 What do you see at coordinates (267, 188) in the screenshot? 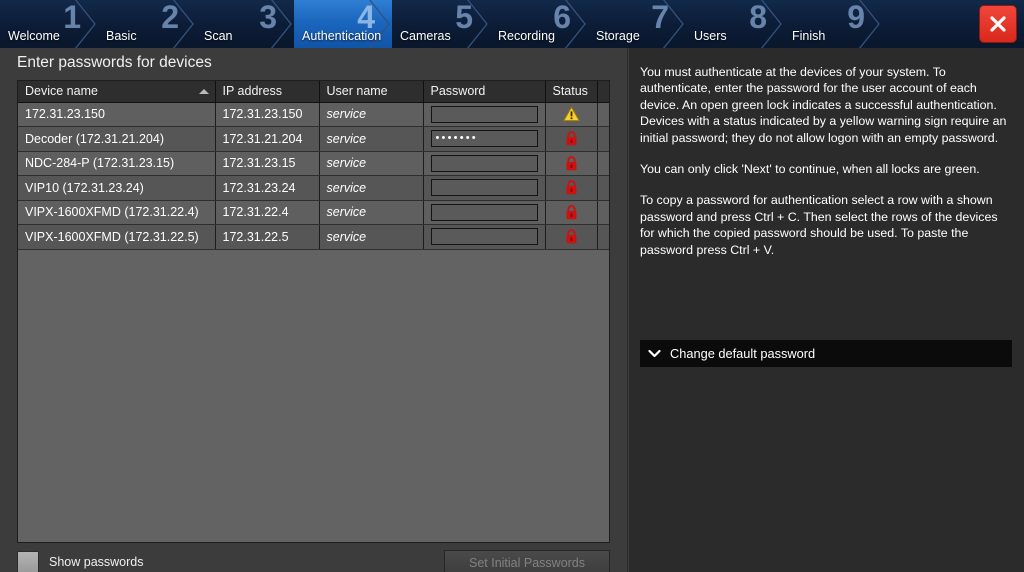
I see `cell-ip-address: 172.31.23.24` at bounding box center [267, 188].